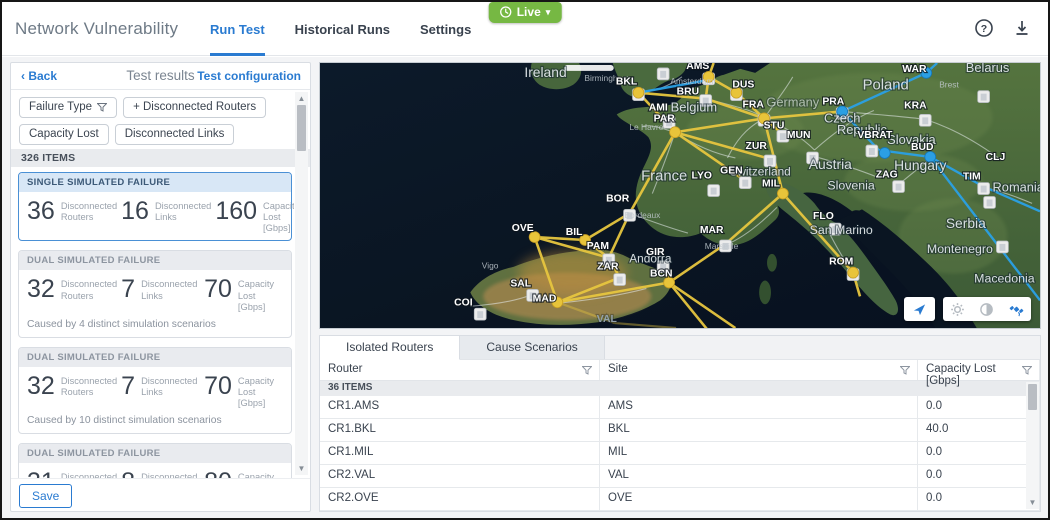 The image size is (1054, 524). What do you see at coordinates (680, 430) in the screenshot?
I see `table-row: CR1.BKL BKL 40.0` at bounding box center [680, 430].